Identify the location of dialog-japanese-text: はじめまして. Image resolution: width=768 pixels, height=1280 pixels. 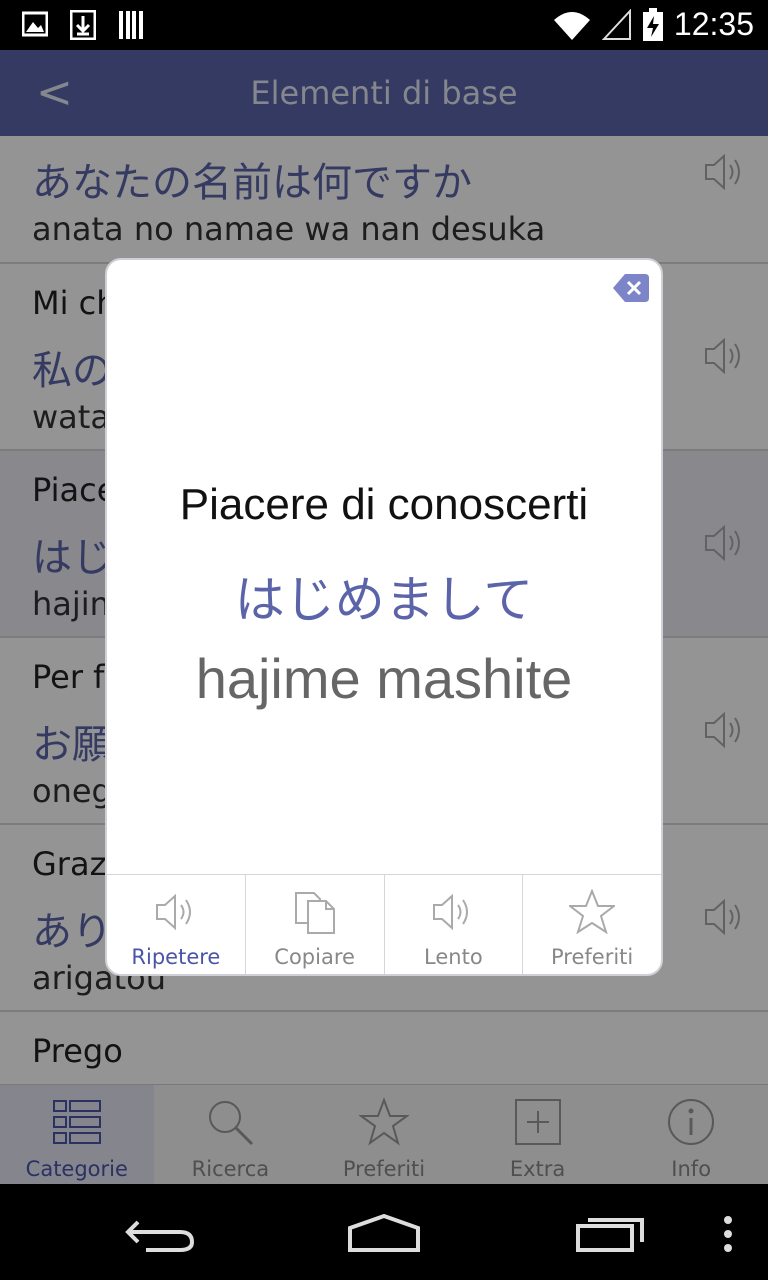
(384, 600).